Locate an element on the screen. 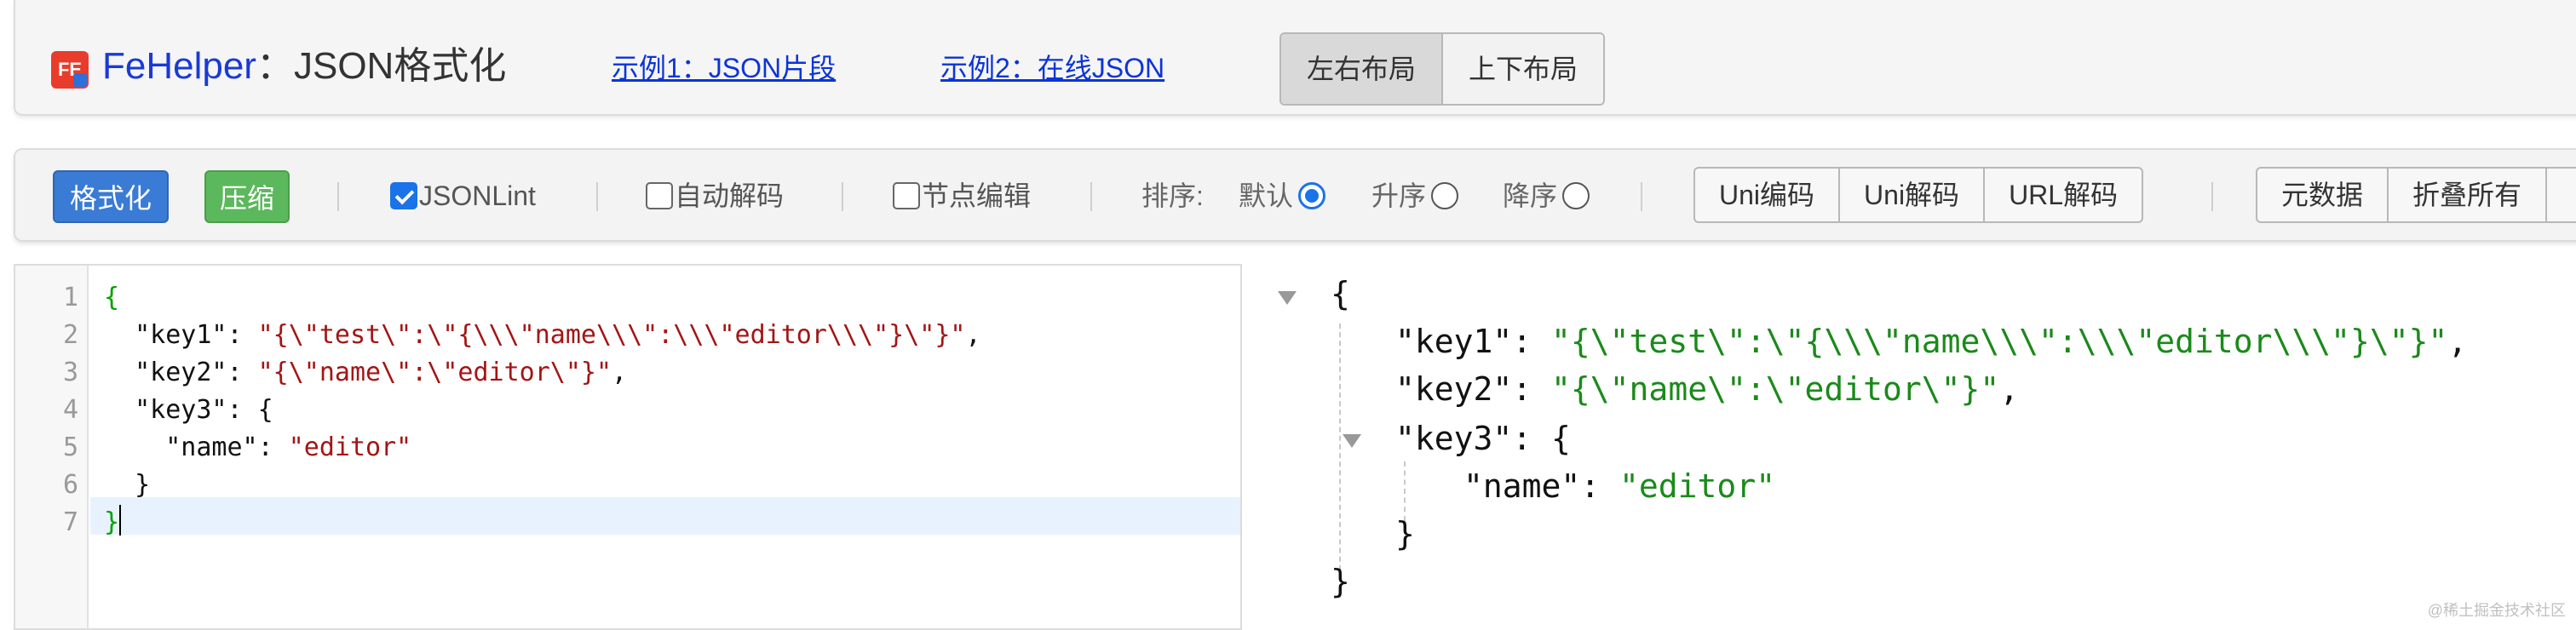 The width and height of the screenshot is (2576, 630). tree-open-brace: { is located at coordinates (1340, 294).